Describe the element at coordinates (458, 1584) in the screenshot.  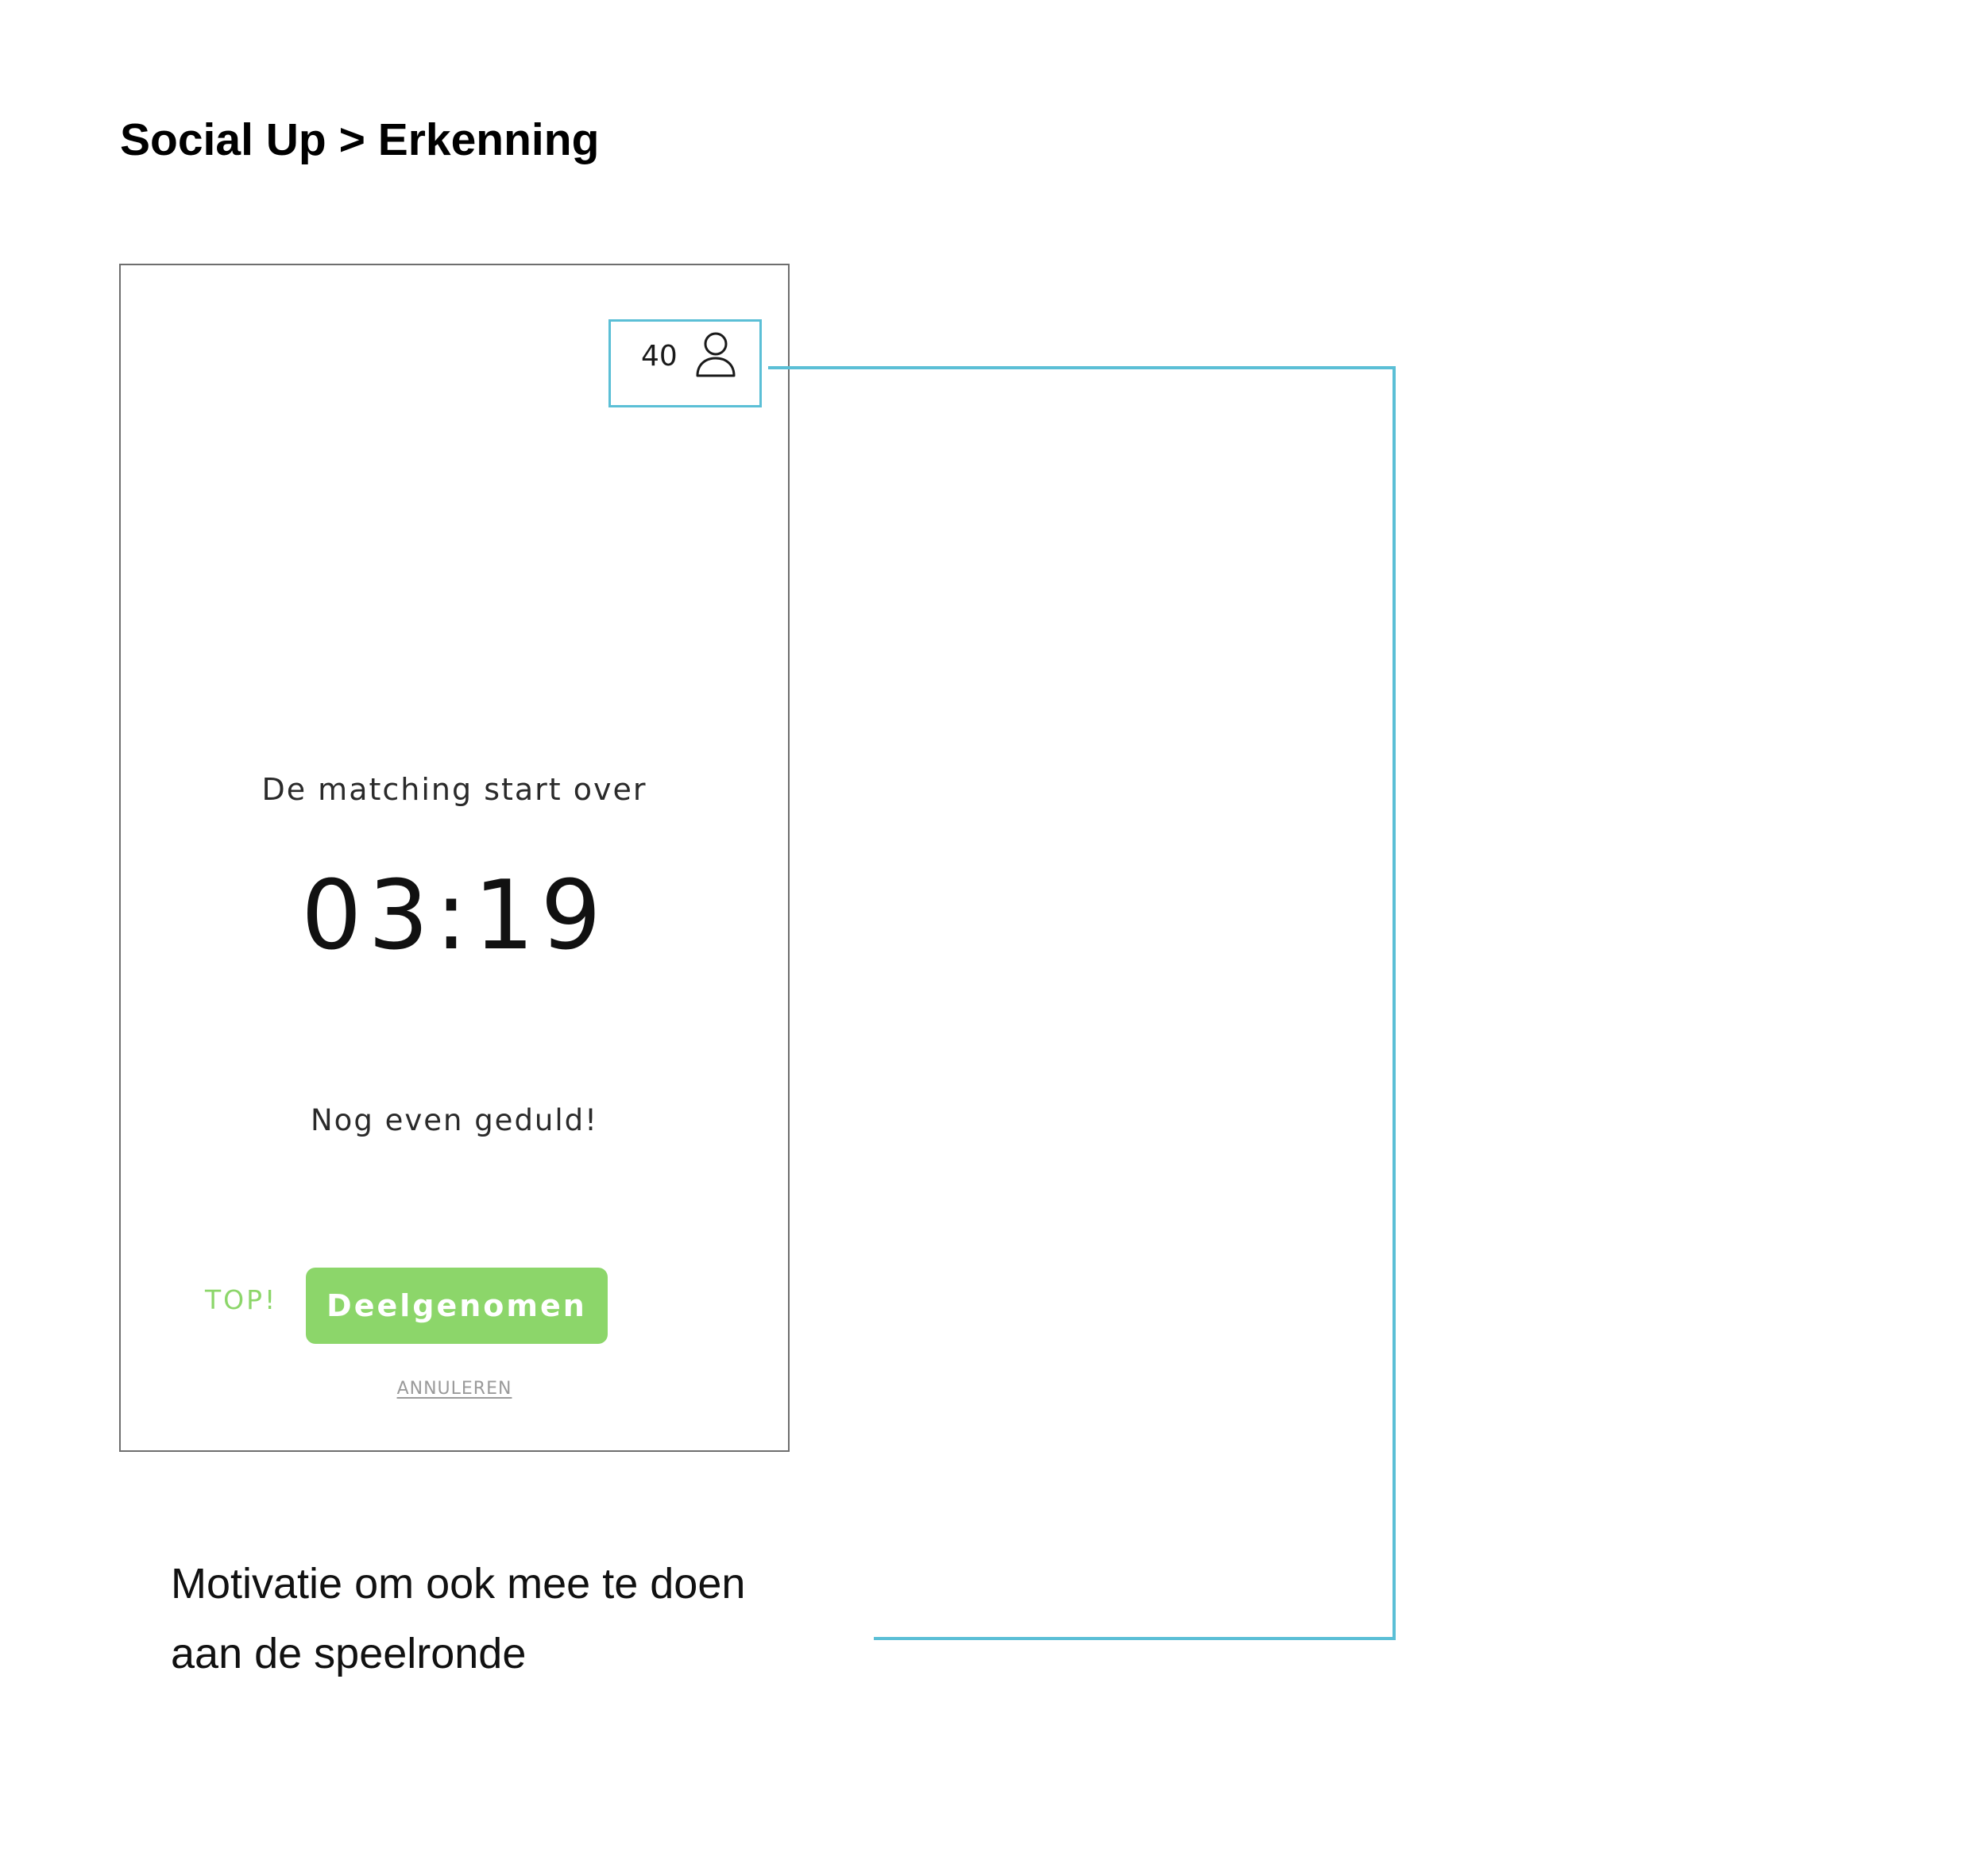
I see `annotation-line-1: Motivatie om ook mee te doen` at that location.